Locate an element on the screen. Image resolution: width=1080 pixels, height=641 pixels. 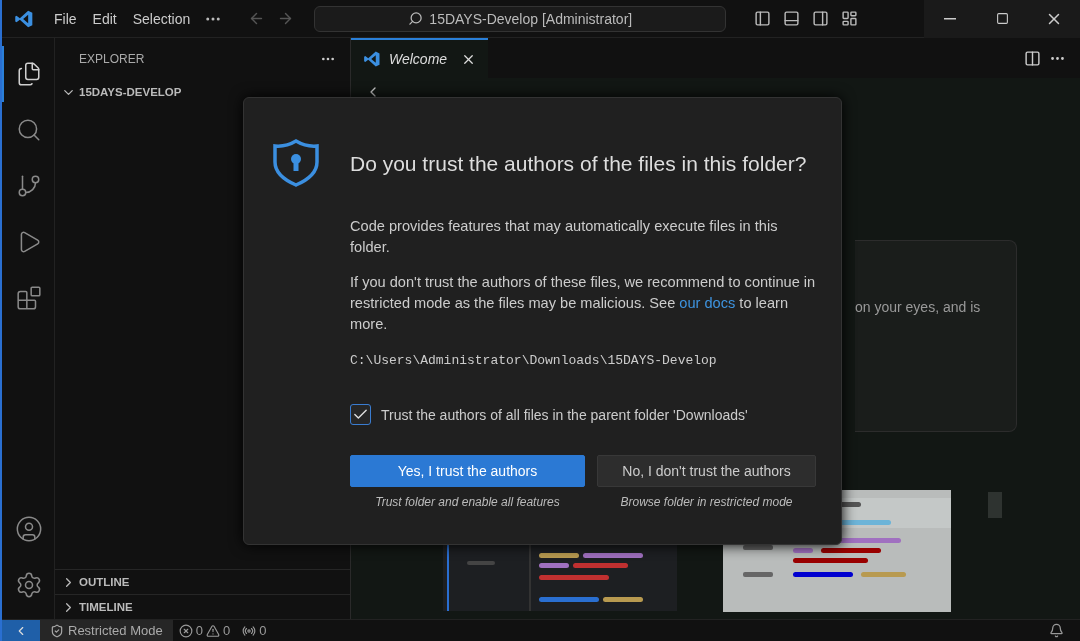
dialog-message: Code provides features that may automatically execute files in this folder. is located at coordinates (564, 237).